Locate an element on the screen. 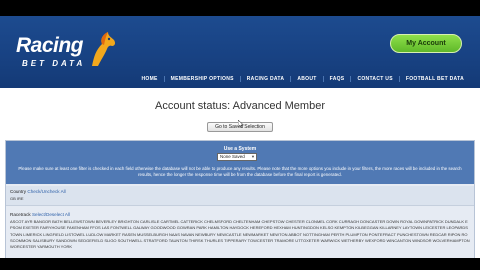  country-check-all-link: Check/Uncheck All is located at coordinates (46, 191).